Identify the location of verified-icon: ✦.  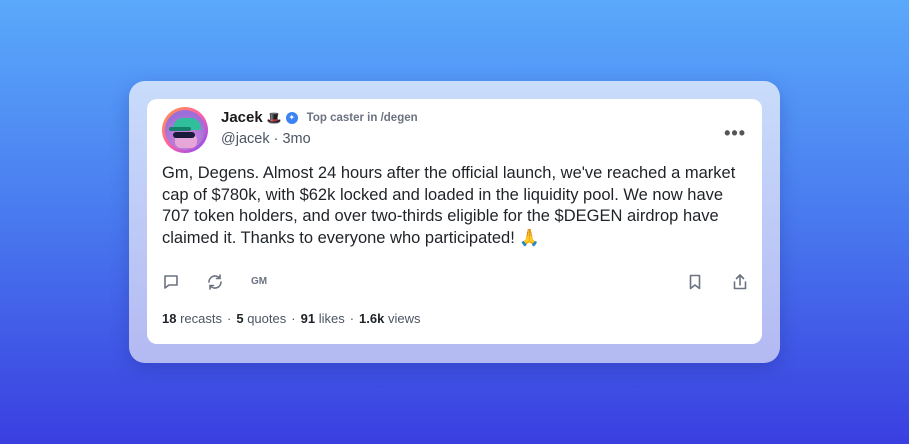
(291, 117).